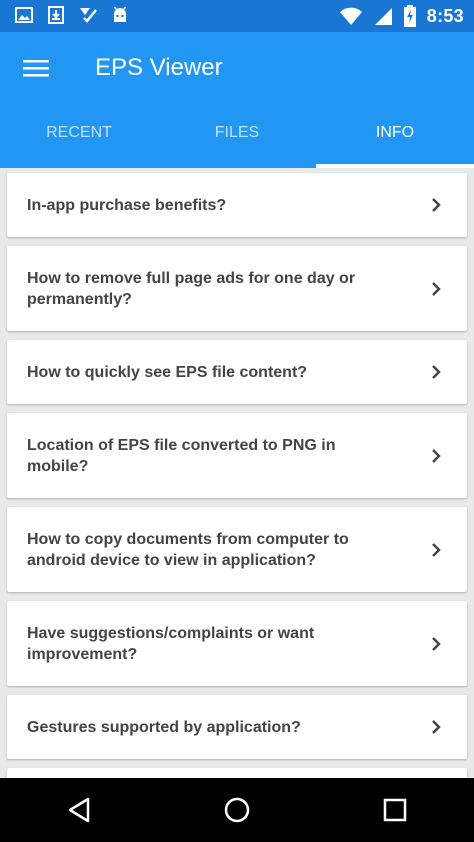 The height and width of the screenshot is (842, 474). I want to click on status-bar: 8:53, so click(237, 16).